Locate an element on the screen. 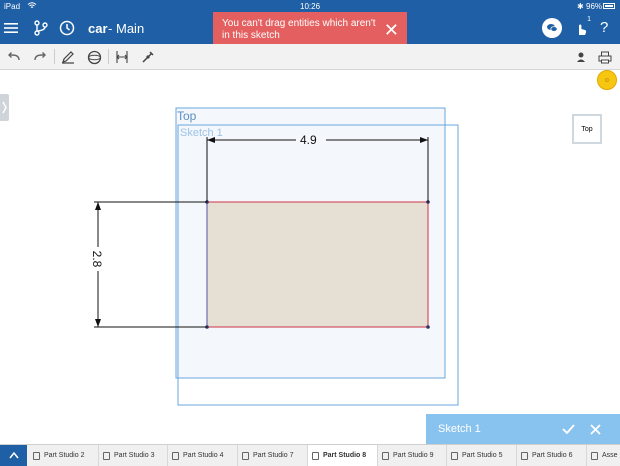  confirm-check-icon is located at coordinates (568, 429).